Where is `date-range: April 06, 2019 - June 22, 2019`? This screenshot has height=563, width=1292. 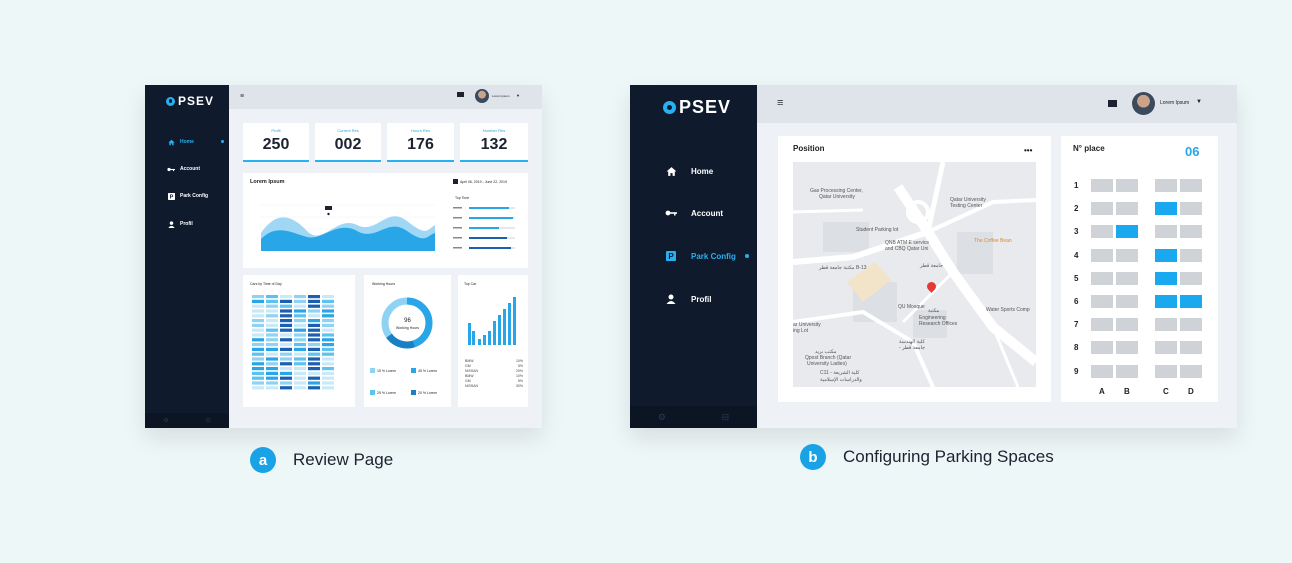 date-range: April 06, 2019 - June 22, 2019 is located at coordinates (483, 182).